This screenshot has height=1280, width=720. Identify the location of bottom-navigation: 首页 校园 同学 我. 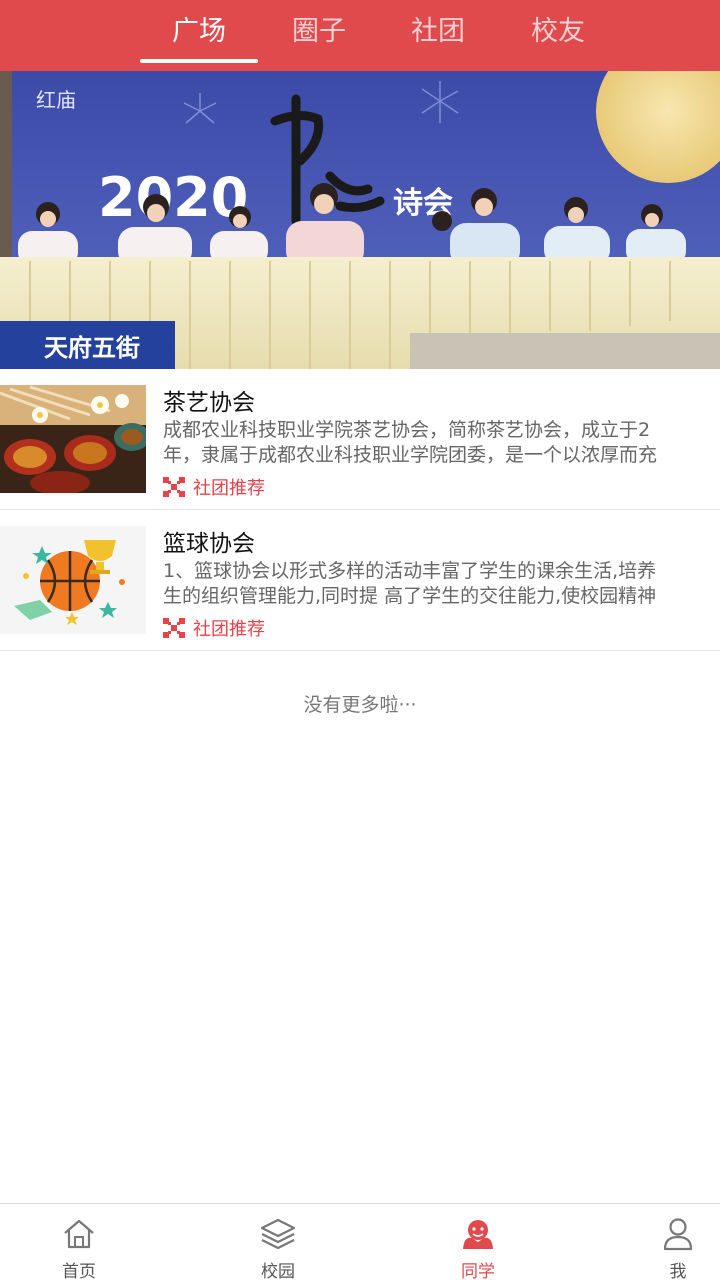
(360, 1241).